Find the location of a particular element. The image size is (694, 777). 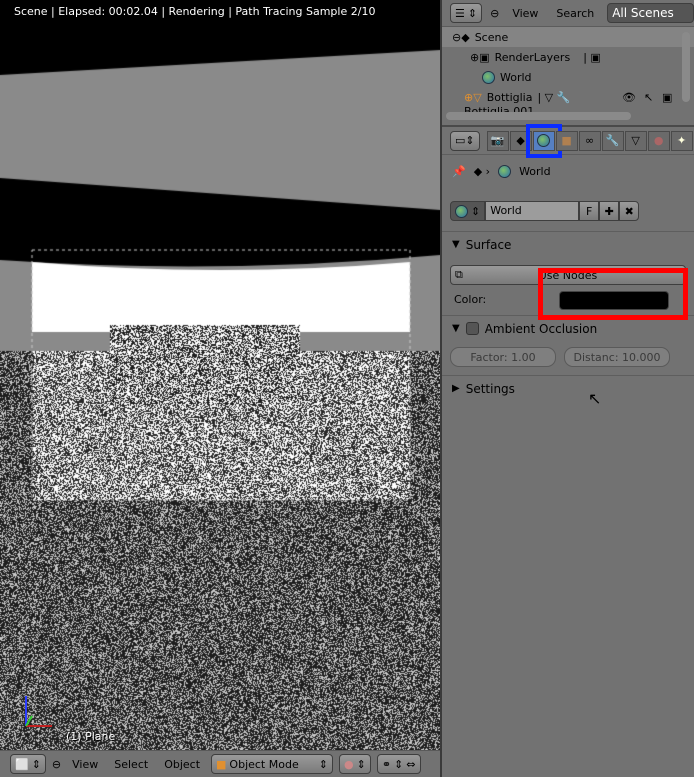

tab-particles: ✦ is located at coordinates (682, 141).